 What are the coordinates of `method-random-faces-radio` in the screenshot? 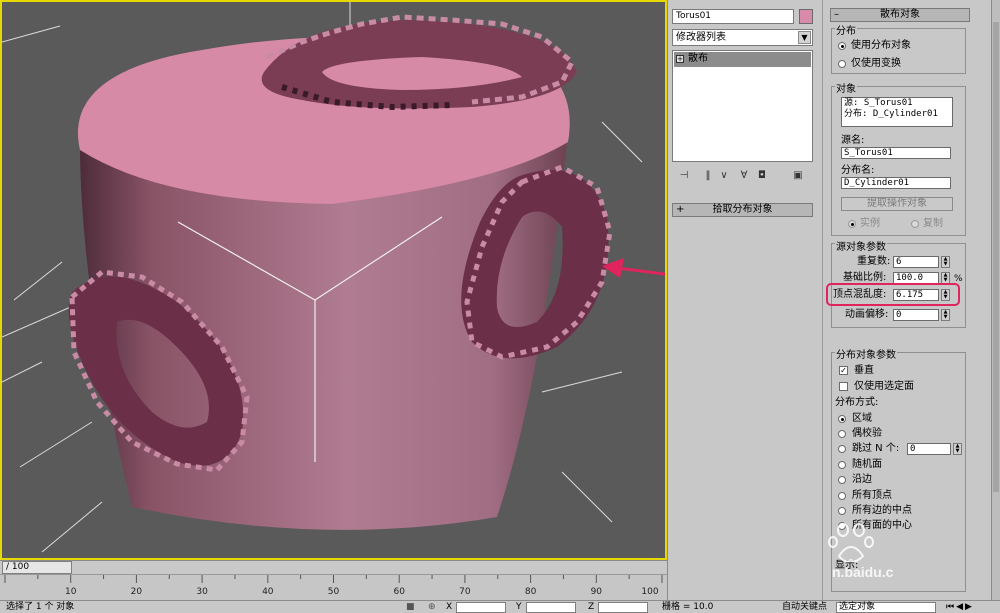 It's located at (842, 465).